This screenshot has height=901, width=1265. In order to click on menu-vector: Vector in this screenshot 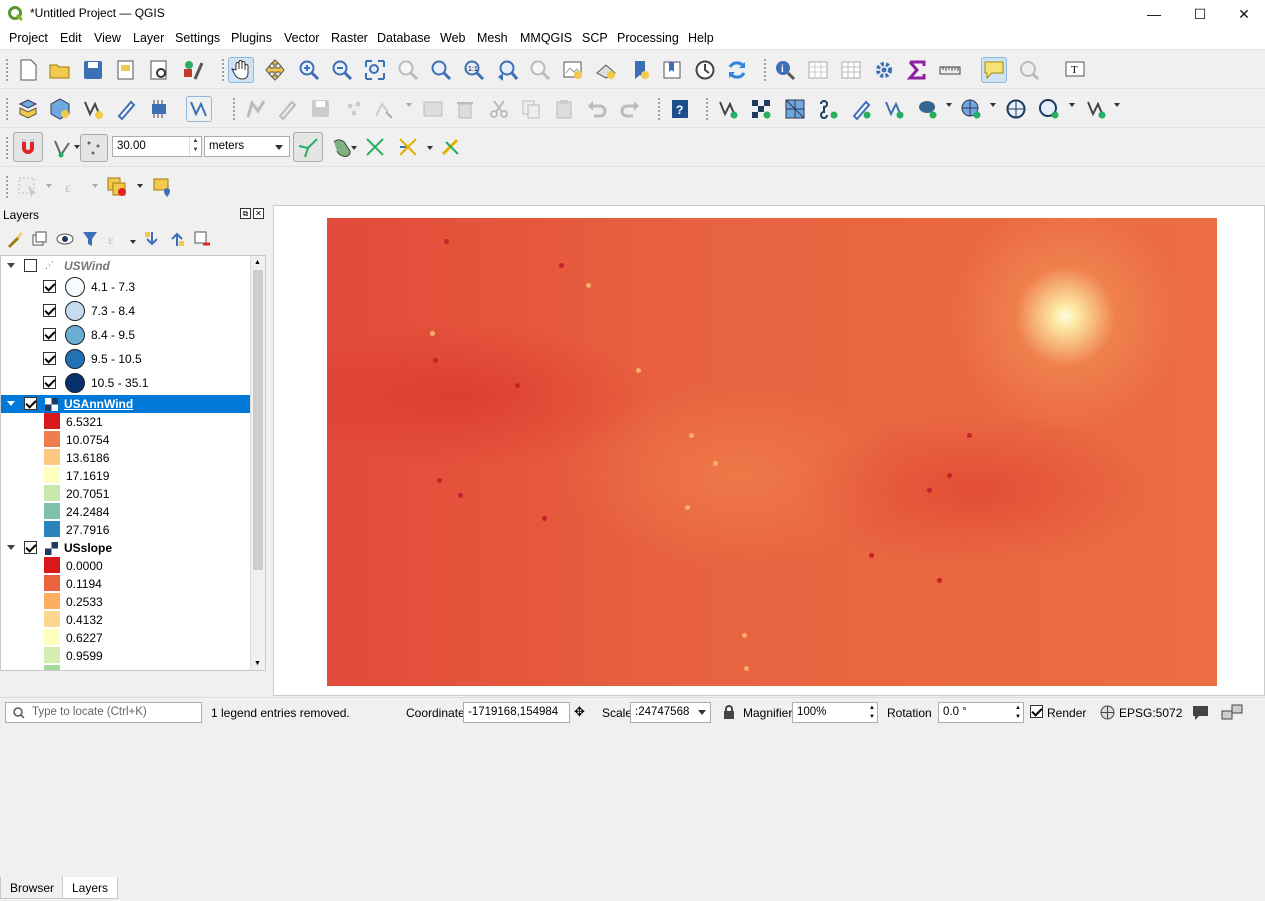, I will do `click(301, 38)`.